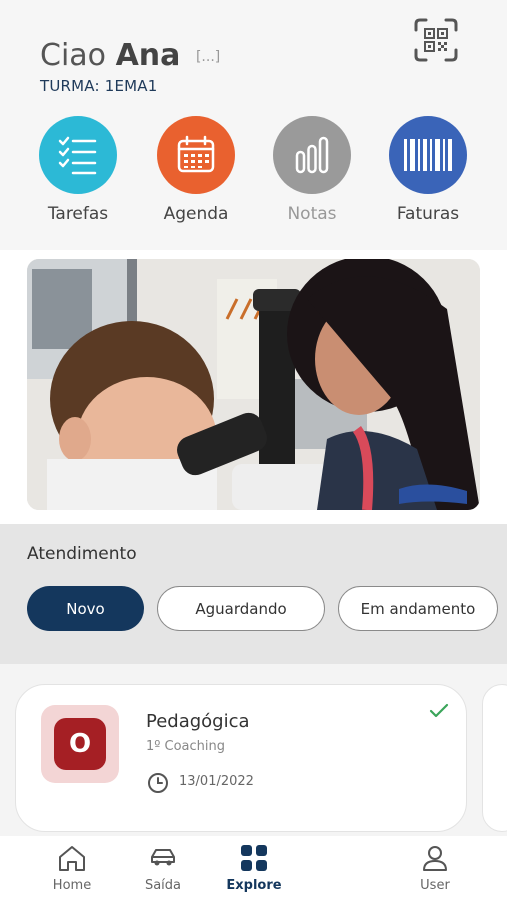 Image resolution: width=507 pixels, height=900 pixels. What do you see at coordinates (78, 155) in the screenshot?
I see `checklist-icon` at bounding box center [78, 155].